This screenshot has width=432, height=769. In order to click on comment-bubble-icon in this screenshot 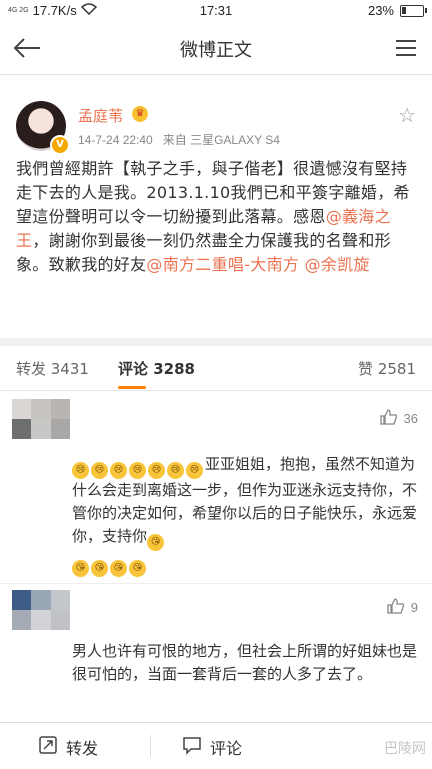, I will do `click(192, 747)`.